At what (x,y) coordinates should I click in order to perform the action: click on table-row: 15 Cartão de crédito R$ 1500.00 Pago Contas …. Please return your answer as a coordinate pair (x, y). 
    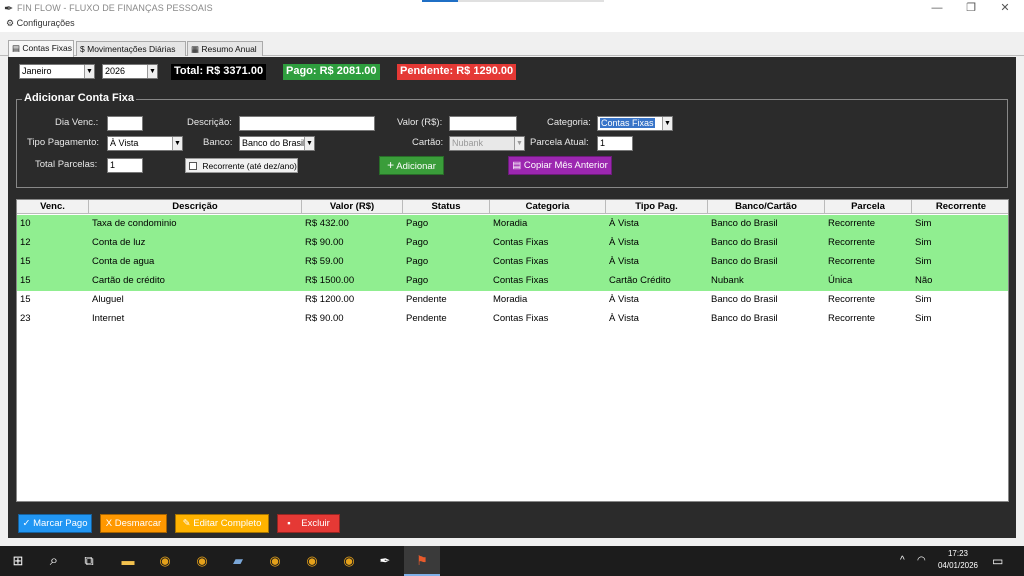
    Looking at the image, I should click on (512, 281).